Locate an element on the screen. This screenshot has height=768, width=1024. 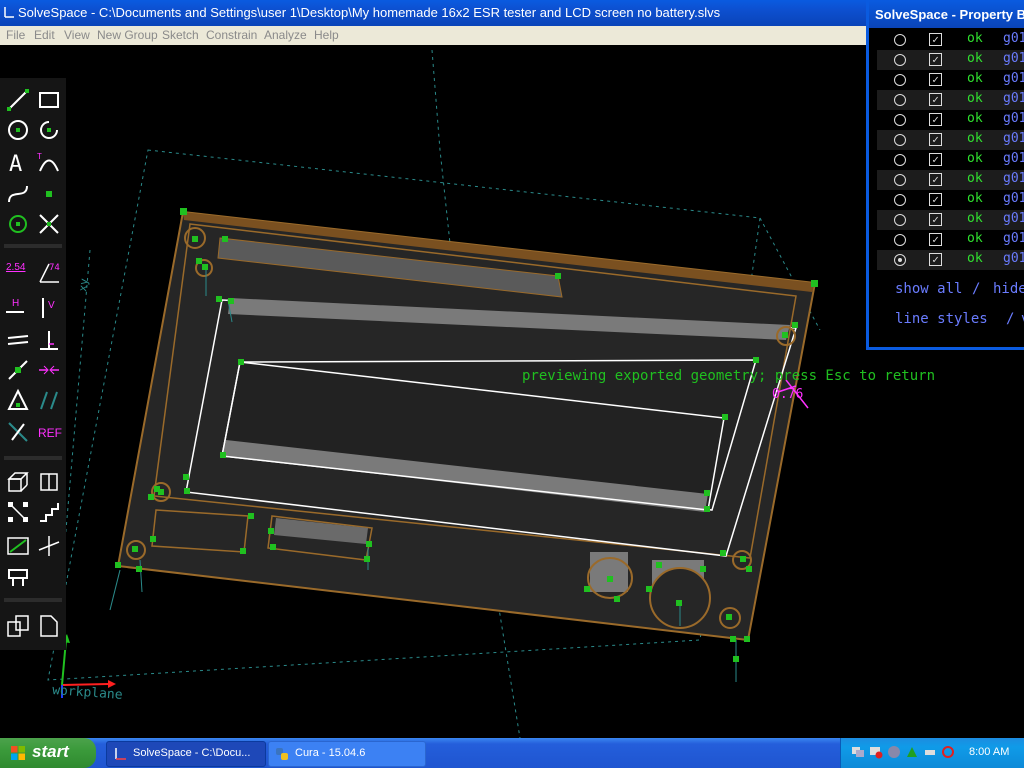
tangent-arc-icon: T is located at coordinates (49, 162).